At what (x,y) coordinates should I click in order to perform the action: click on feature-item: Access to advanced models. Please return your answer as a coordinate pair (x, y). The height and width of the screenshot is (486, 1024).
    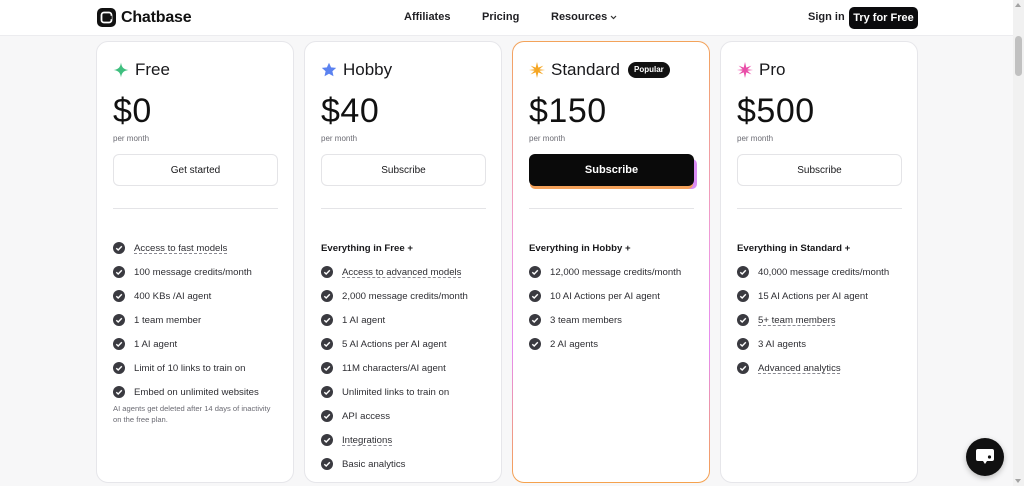
    Looking at the image, I should click on (408, 272).